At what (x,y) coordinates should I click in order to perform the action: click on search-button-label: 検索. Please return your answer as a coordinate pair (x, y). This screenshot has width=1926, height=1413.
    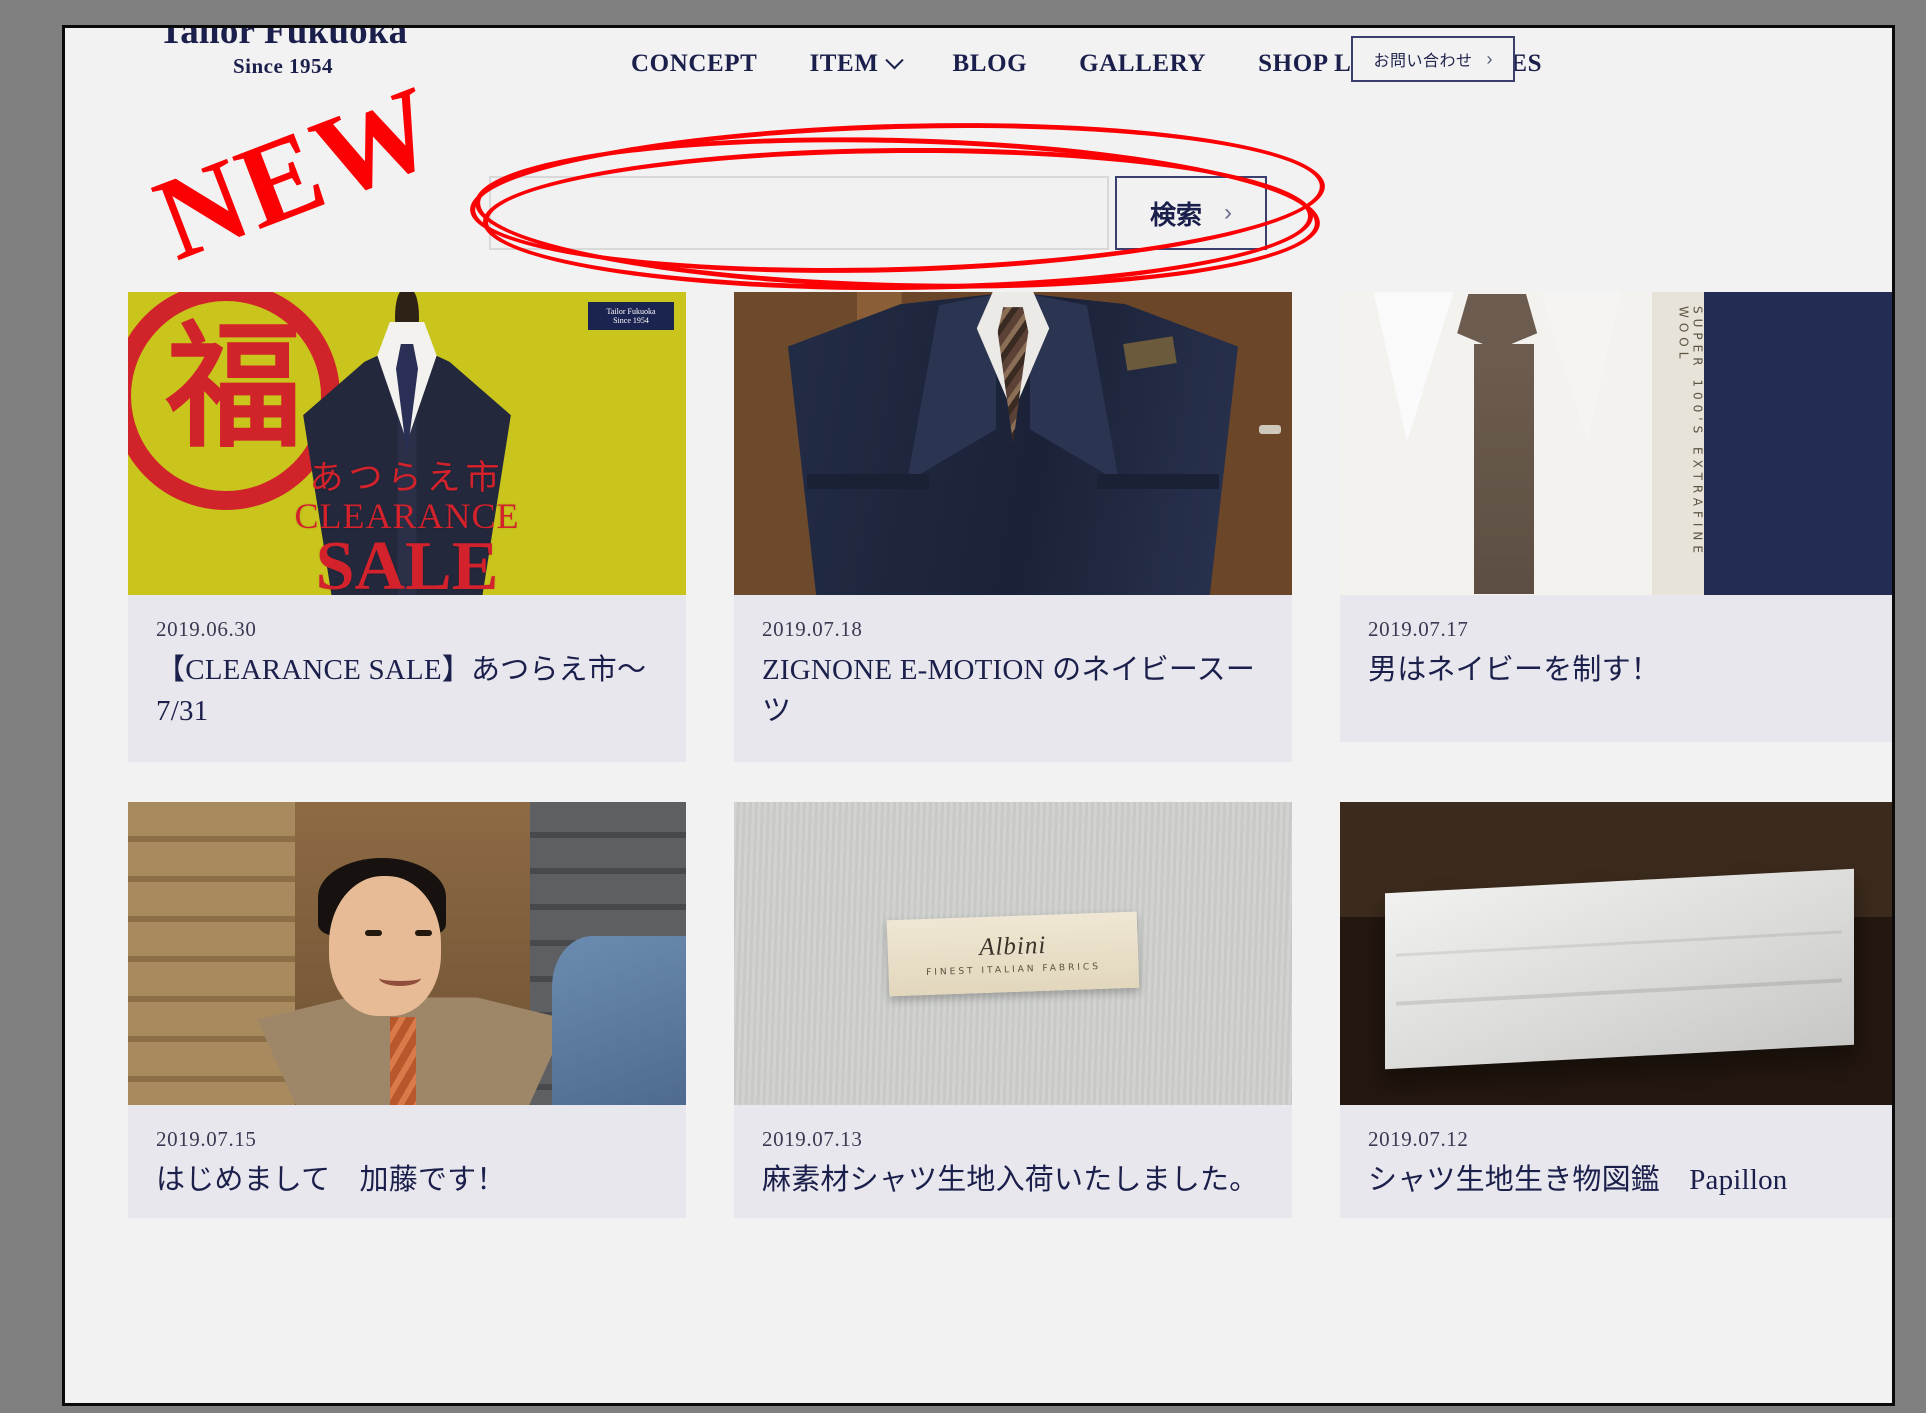
    Looking at the image, I should click on (1175, 215).